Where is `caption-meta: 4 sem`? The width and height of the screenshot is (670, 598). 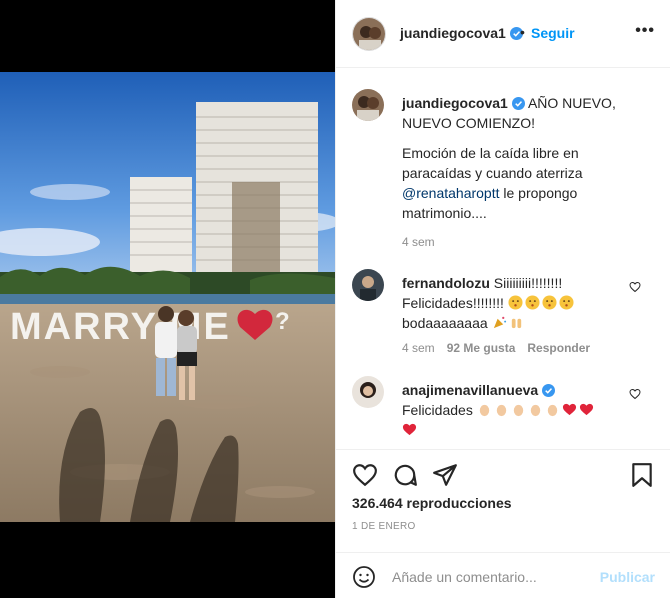 caption-meta: 4 sem is located at coordinates (424, 242).